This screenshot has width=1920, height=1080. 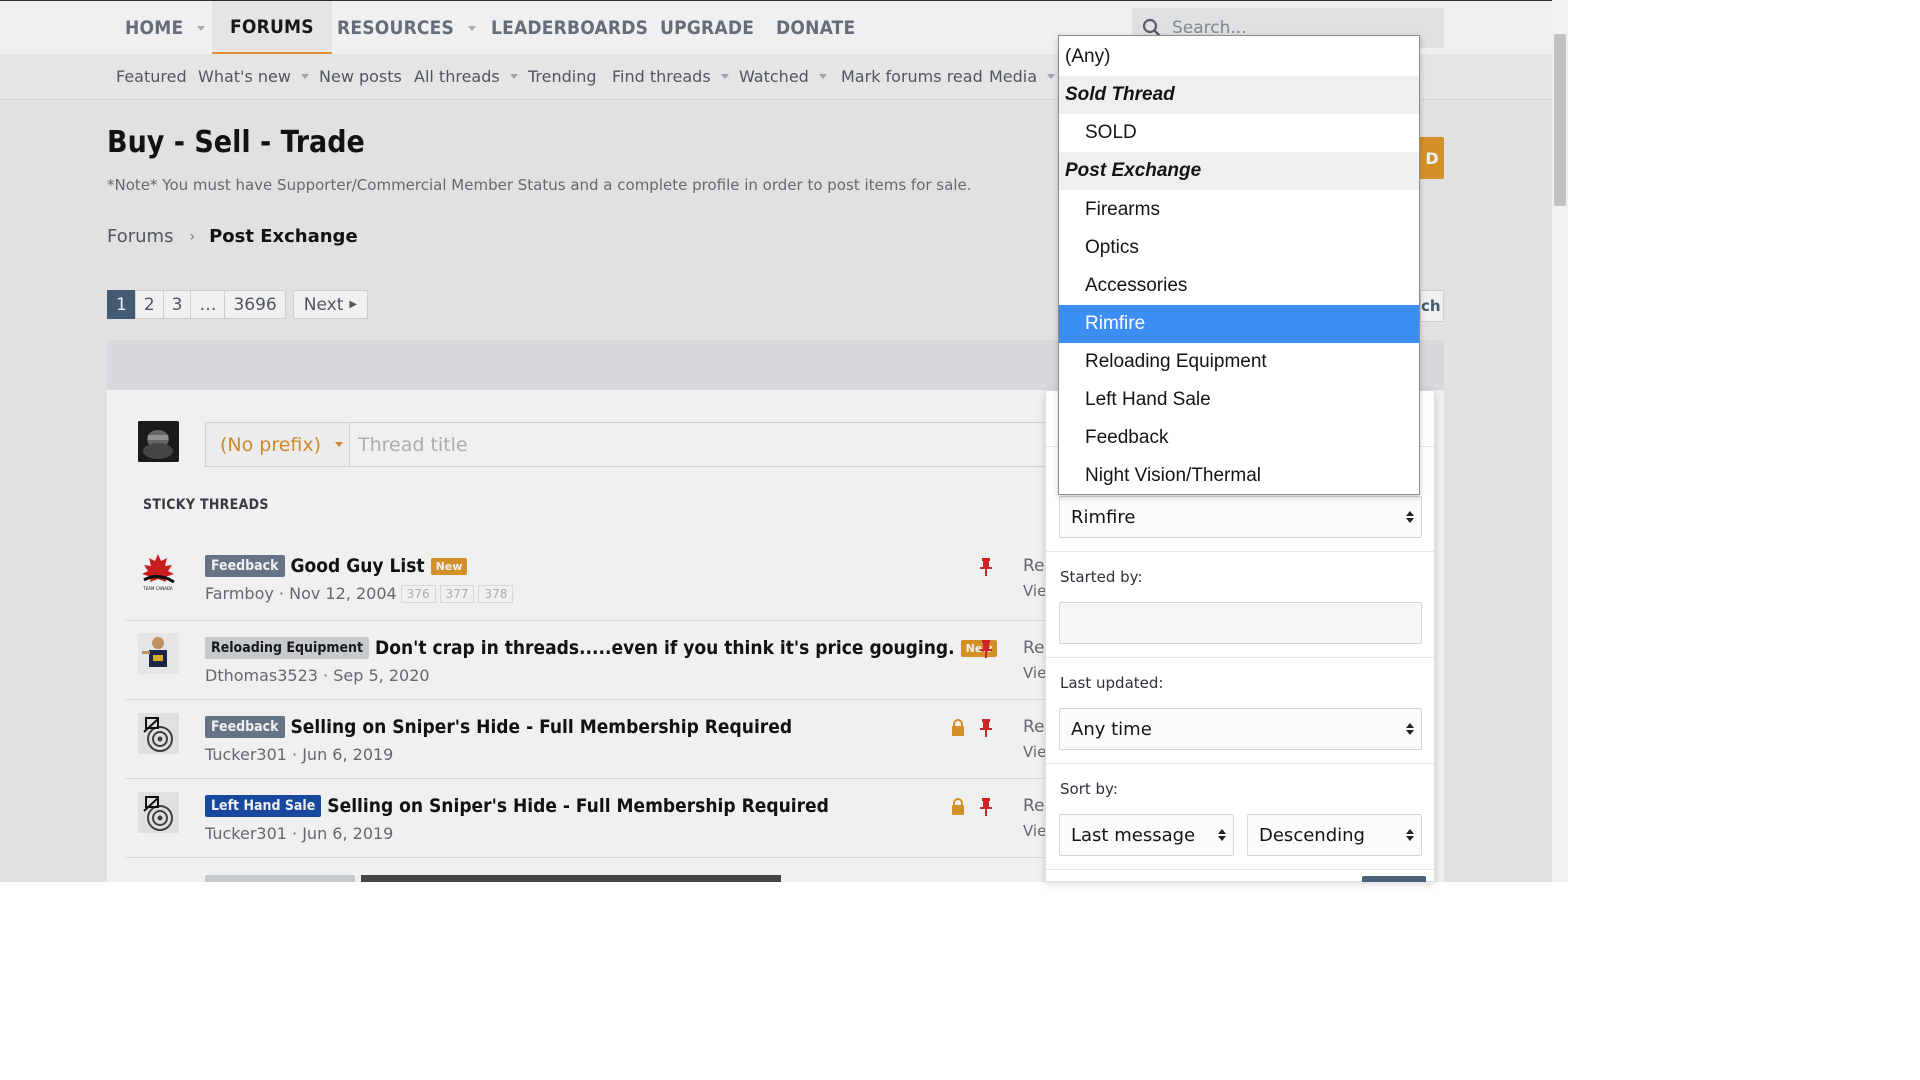 What do you see at coordinates (1101, 577) in the screenshot?
I see `started-by-label: Started by:` at bounding box center [1101, 577].